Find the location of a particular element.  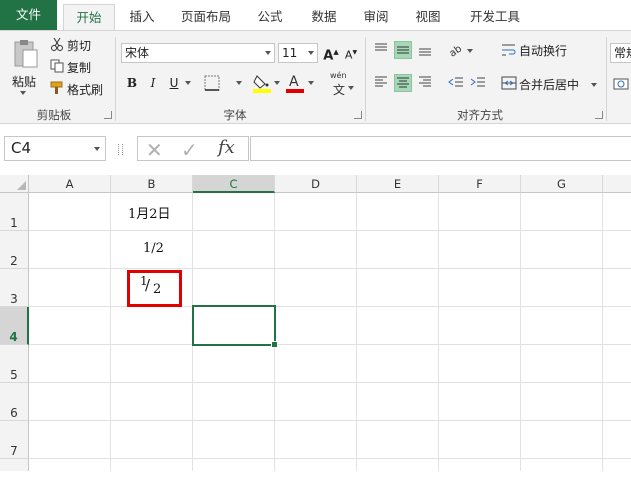

column-header-h is located at coordinates (617, 184).